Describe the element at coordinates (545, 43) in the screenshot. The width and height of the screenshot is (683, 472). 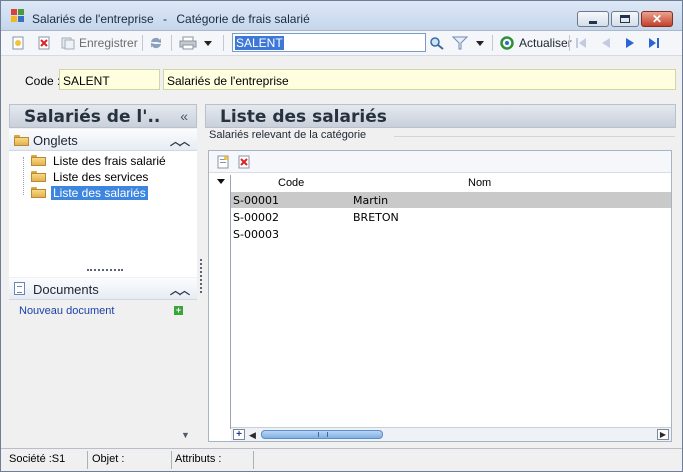
I see `refresh-label: Actualiser` at that location.